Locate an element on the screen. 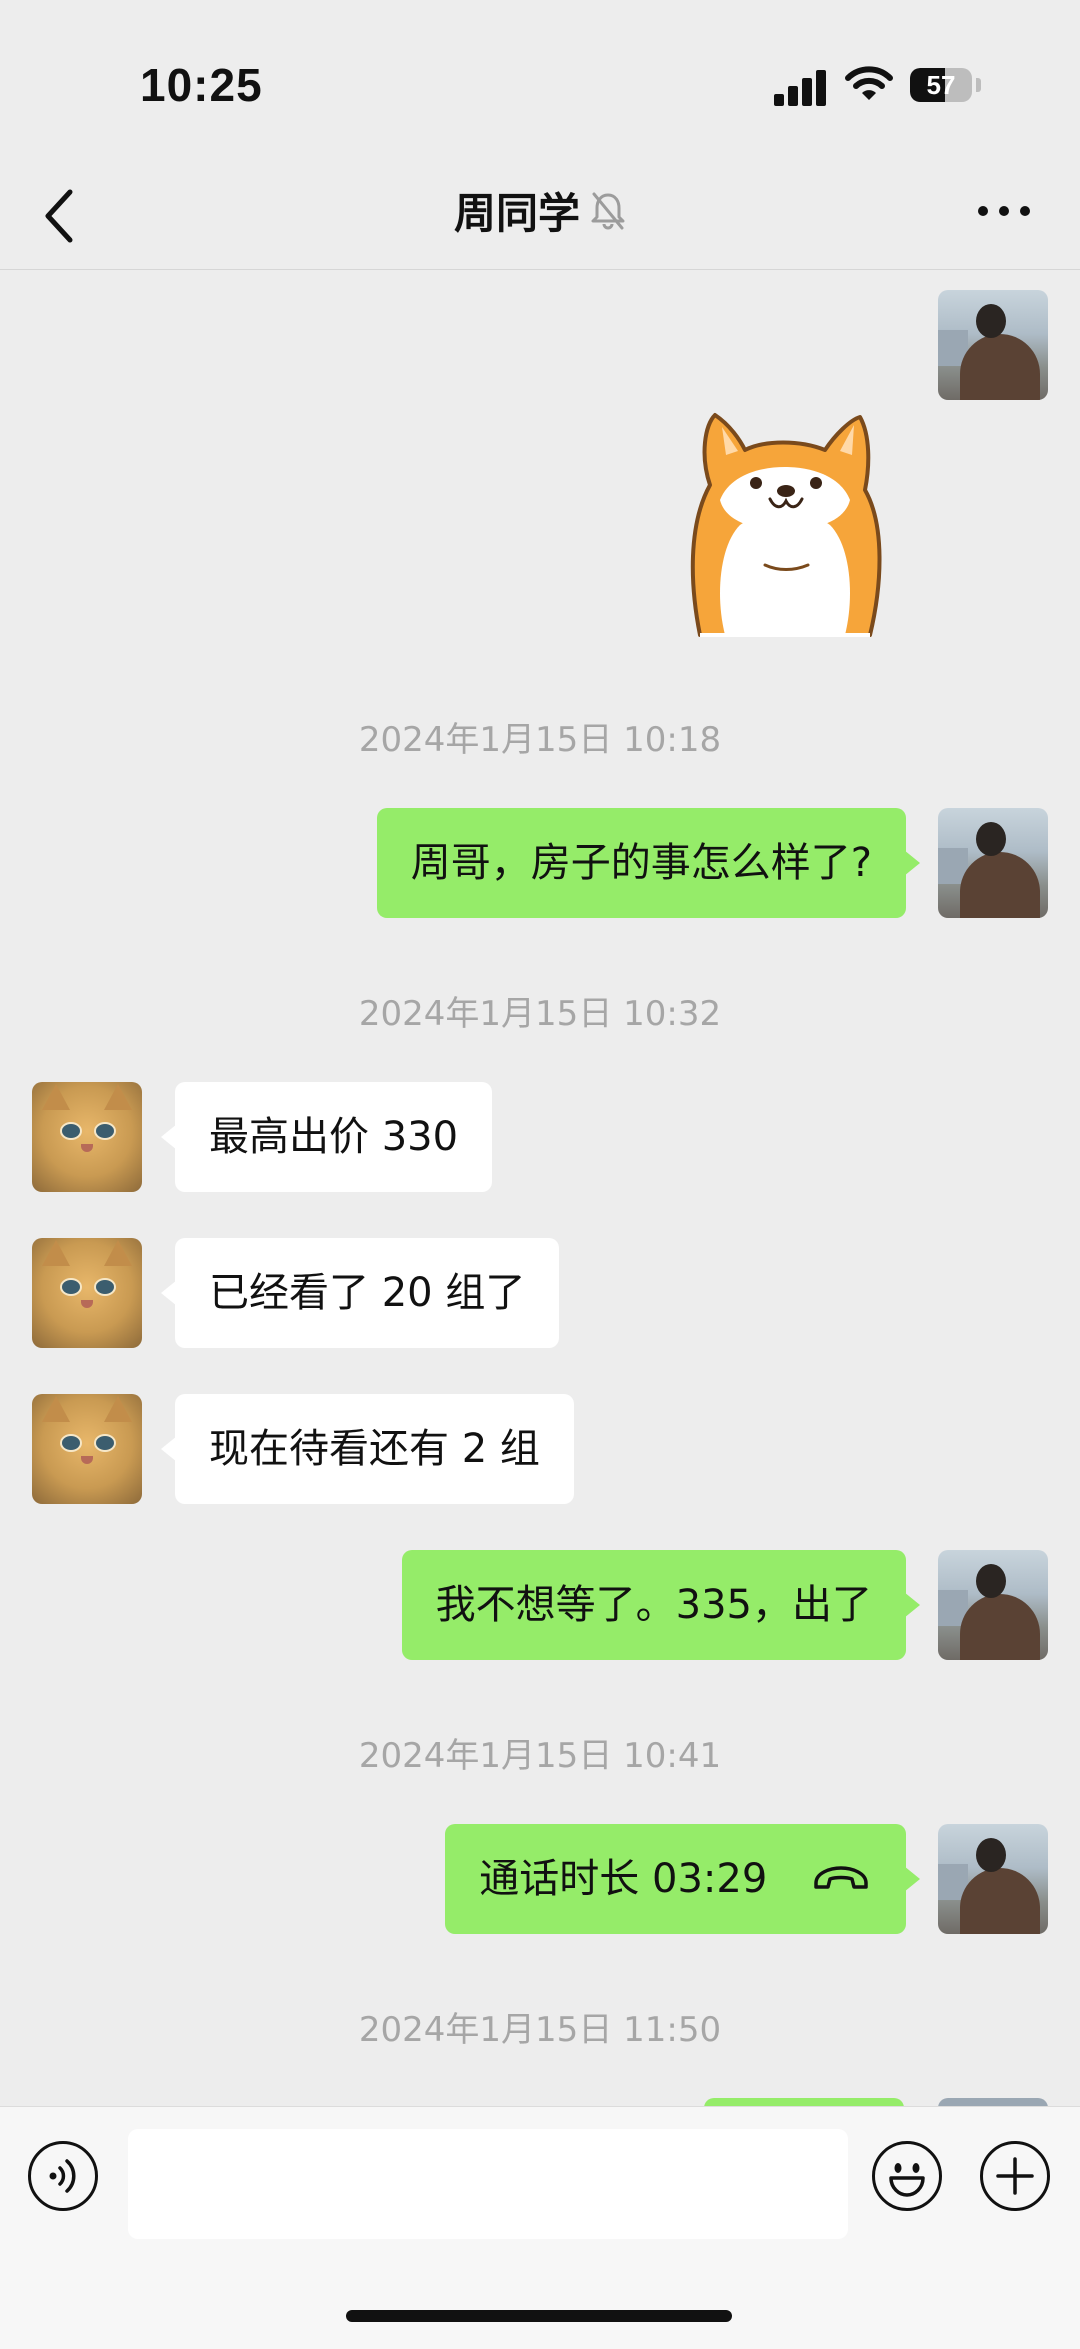  battery-tip is located at coordinates (978, 85).